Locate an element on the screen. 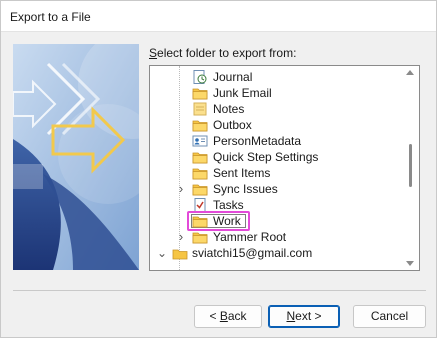 The width and height of the screenshot is (437, 338). dialog-title: Export to a File is located at coordinates (50, 17).